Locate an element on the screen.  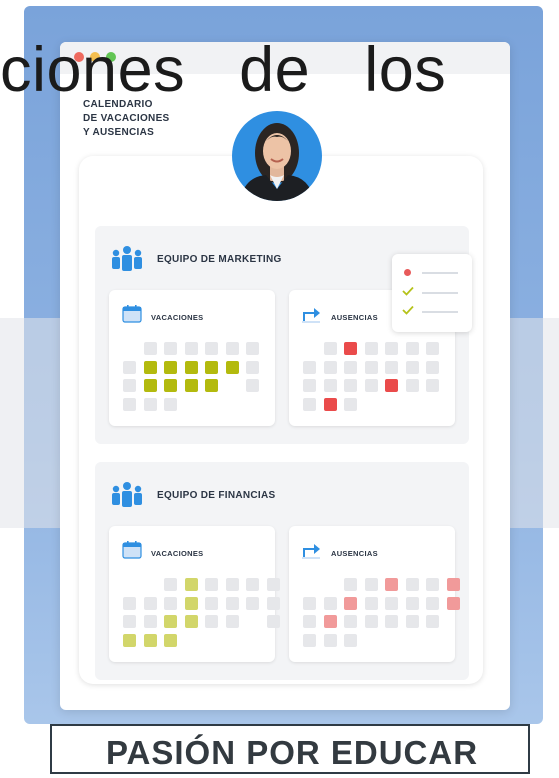
brand-line: DE VACACIONES is located at coordinates (126, 118).